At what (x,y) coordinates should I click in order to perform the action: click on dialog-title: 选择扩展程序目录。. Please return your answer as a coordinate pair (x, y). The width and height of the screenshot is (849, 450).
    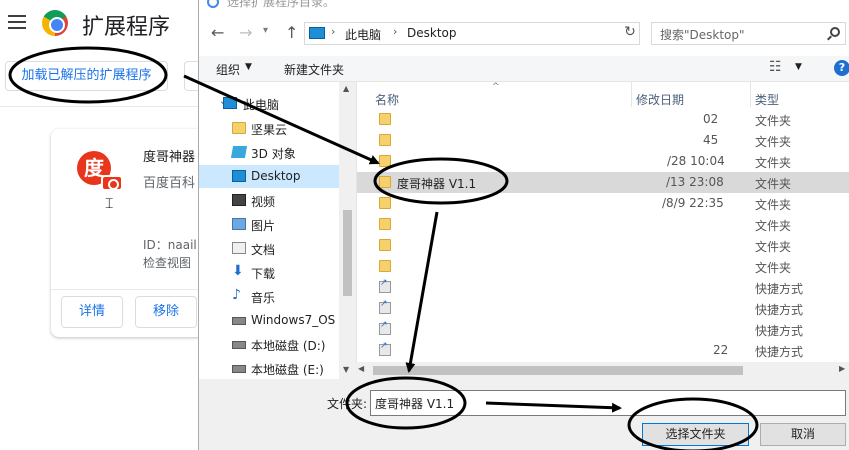
    Looking at the image, I should click on (281, 4).